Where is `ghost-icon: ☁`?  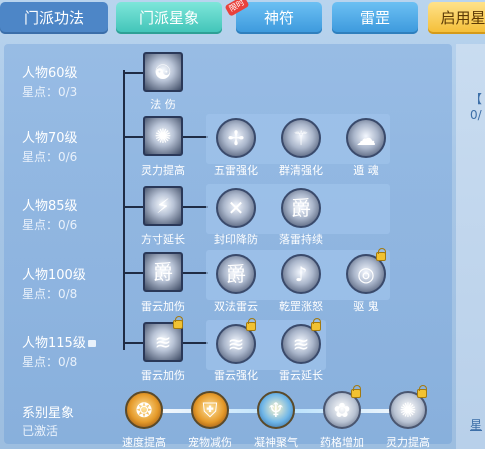 ghost-icon: ☁ is located at coordinates (366, 138).